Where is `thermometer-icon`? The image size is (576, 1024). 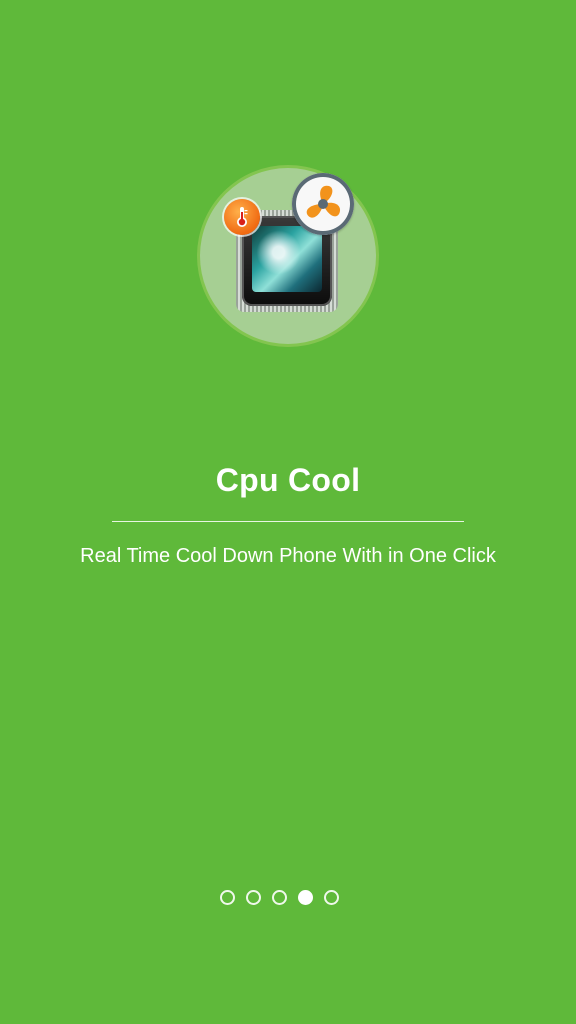
thermometer-icon is located at coordinates (242, 217).